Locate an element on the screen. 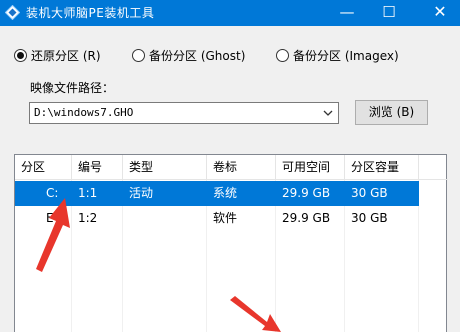  table-row: C: 1:1 活动 系统 29.9 GB 30 GB is located at coordinates (217, 193).